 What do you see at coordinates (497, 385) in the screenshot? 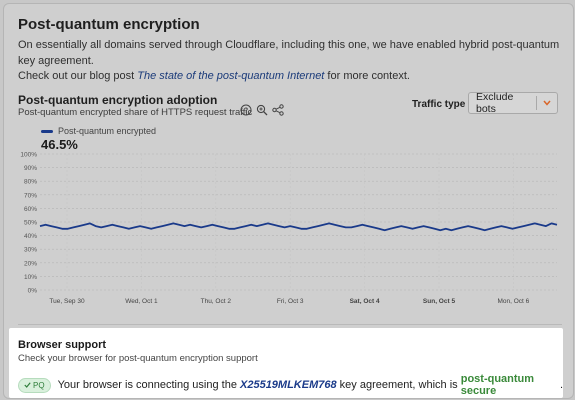
I see `pq-secure-status: post-quantum secure` at bounding box center [497, 385].